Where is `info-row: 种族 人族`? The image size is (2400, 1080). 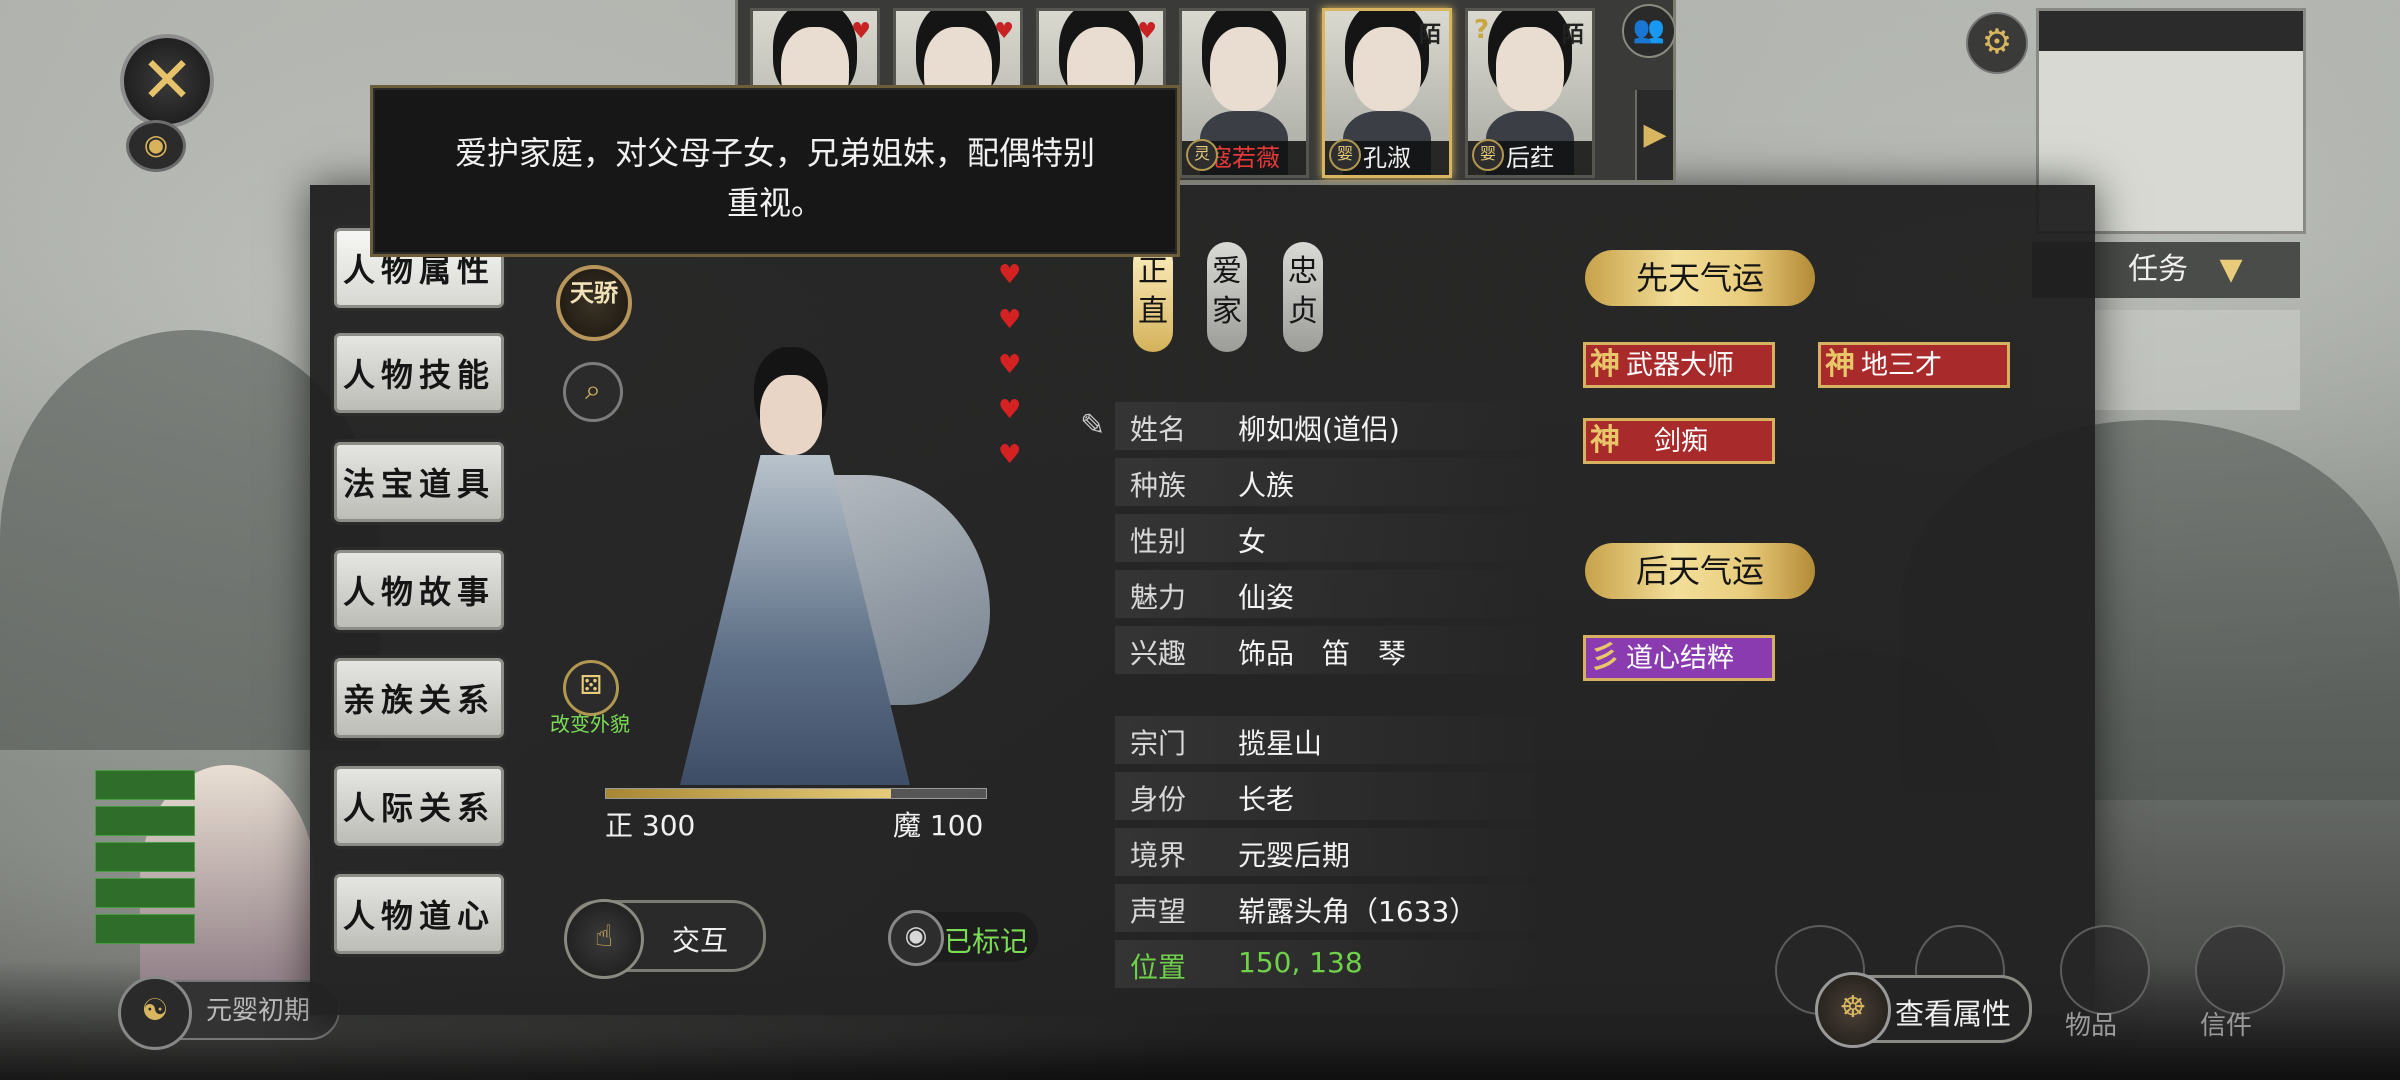 info-row: 种族 人族 is located at coordinates (1325, 482).